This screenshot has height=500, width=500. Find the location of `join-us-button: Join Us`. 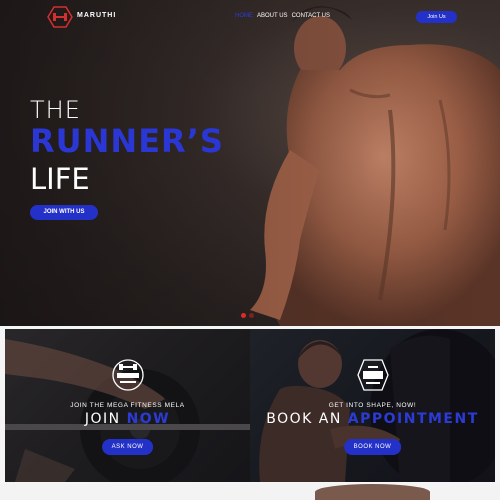

join-us-button: Join Us is located at coordinates (436, 17).